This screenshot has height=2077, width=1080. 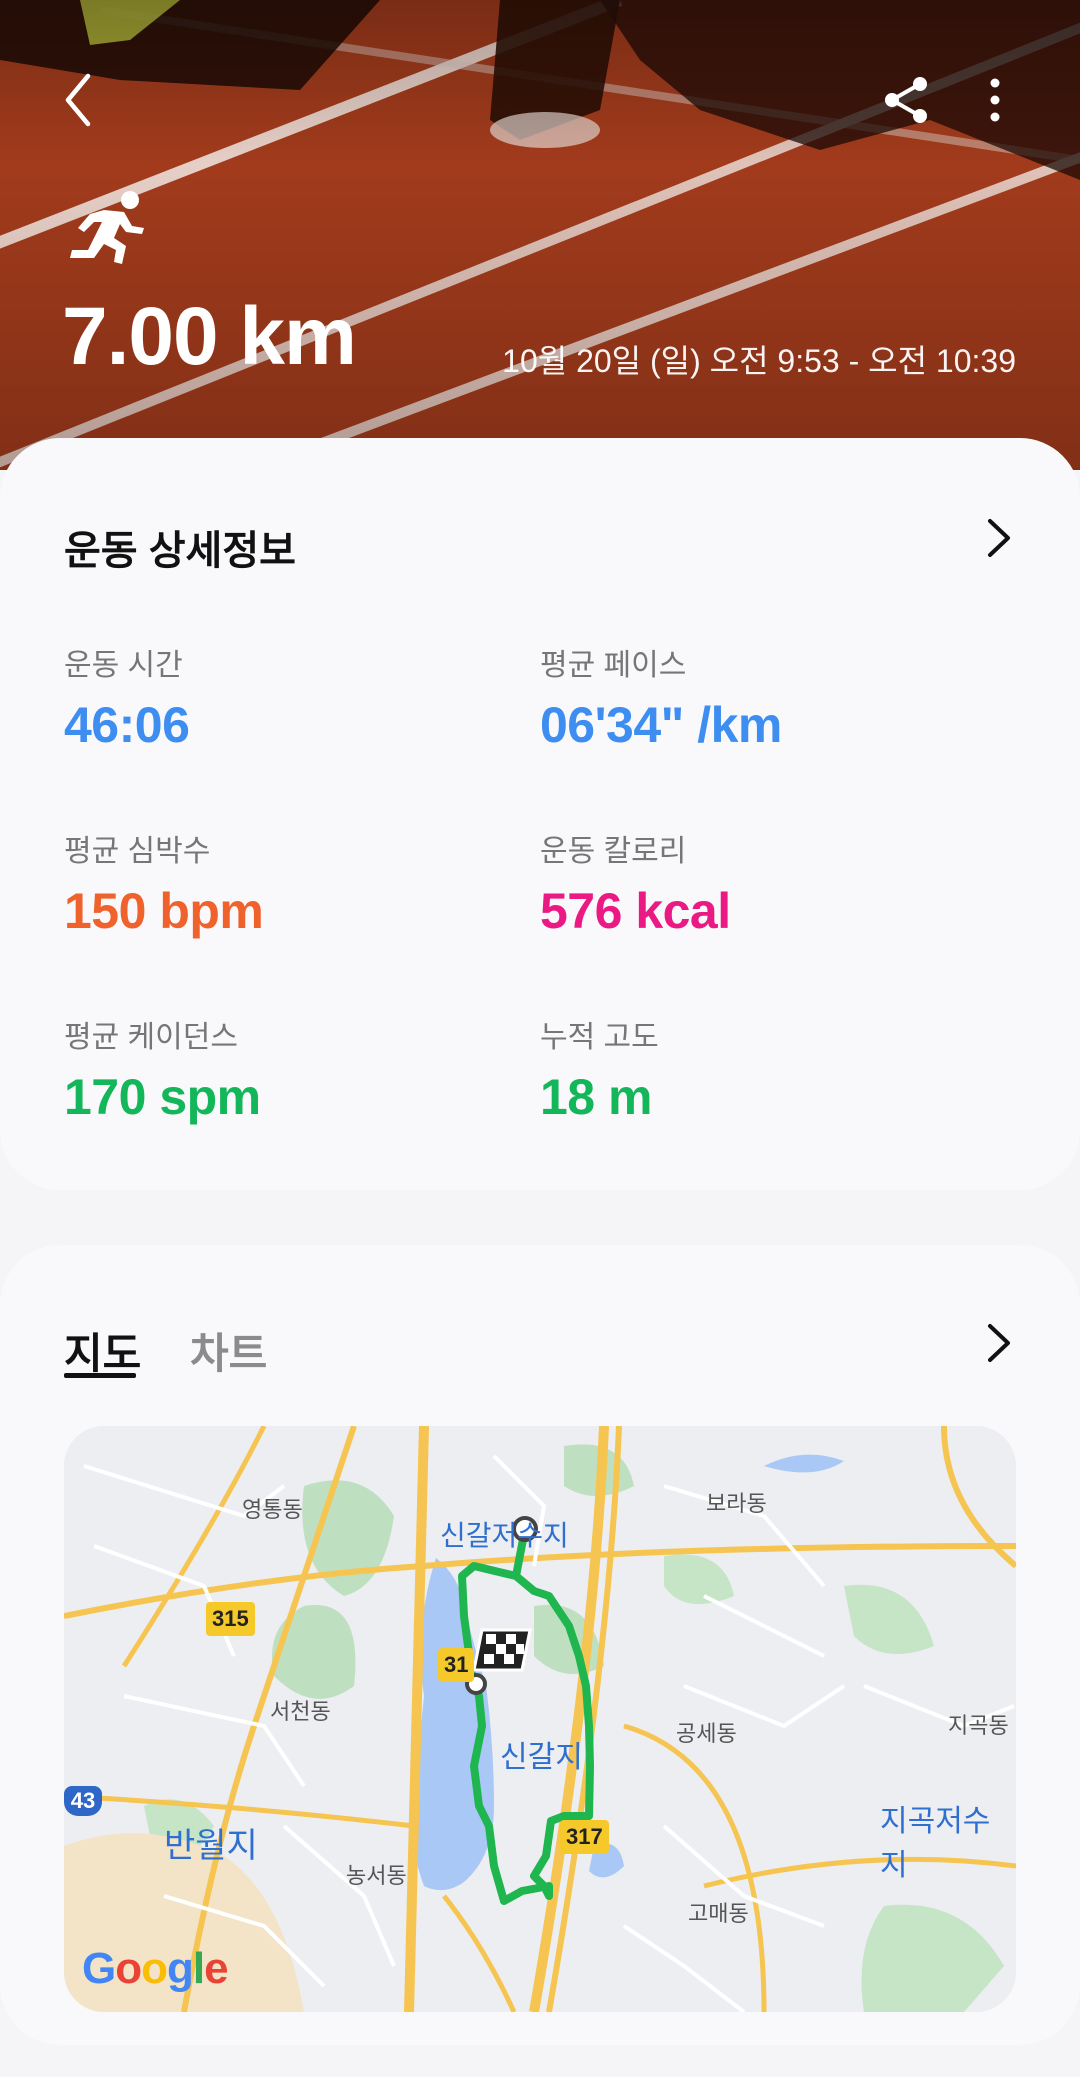 What do you see at coordinates (211, 1846) in the screenshot?
I see `map-label-banwolji: 반월지` at bounding box center [211, 1846].